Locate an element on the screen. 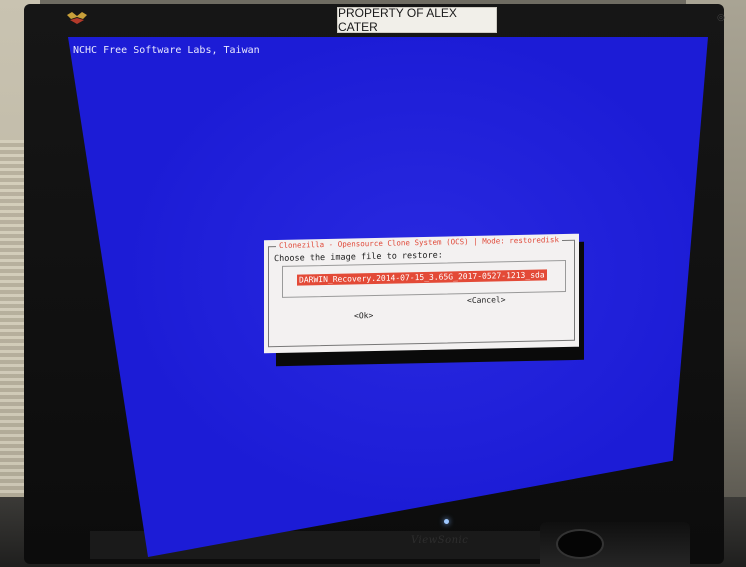 The height and width of the screenshot is (567, 746). ok-button: <Ok> is located at coordinates (363, 315).